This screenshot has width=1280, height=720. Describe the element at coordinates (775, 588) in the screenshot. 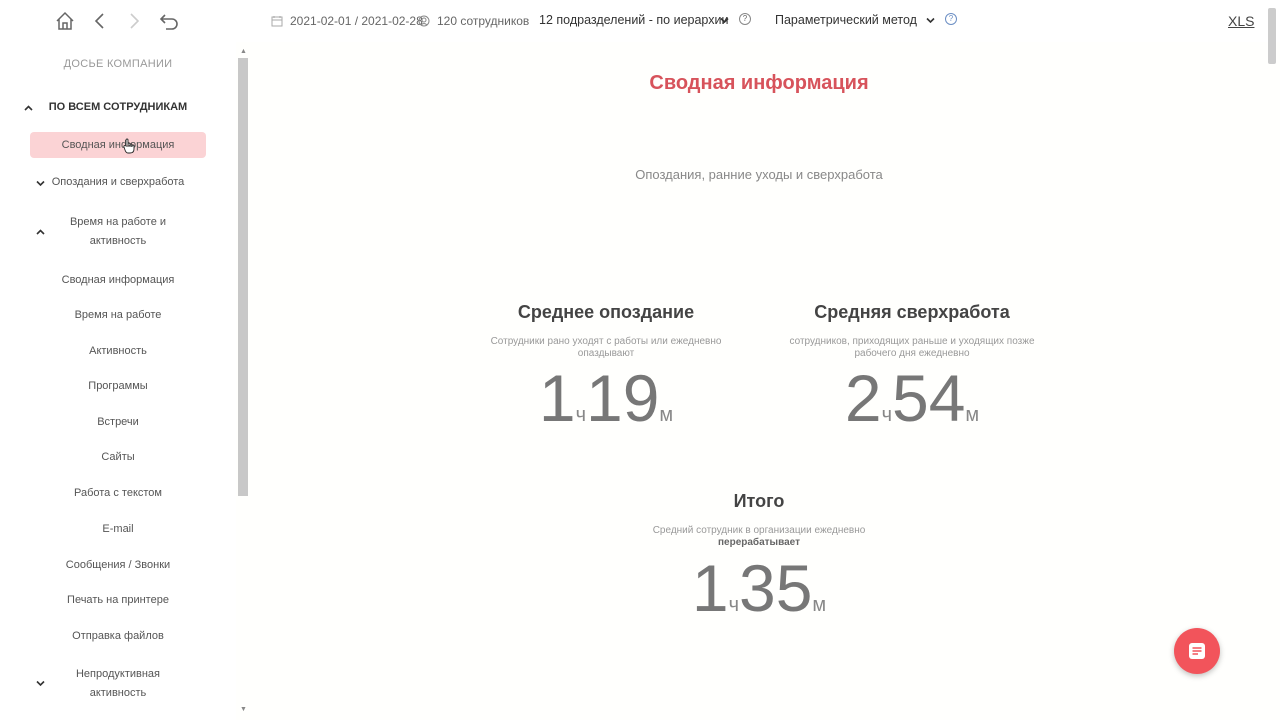

I see `total-minutes: 35` at that location.